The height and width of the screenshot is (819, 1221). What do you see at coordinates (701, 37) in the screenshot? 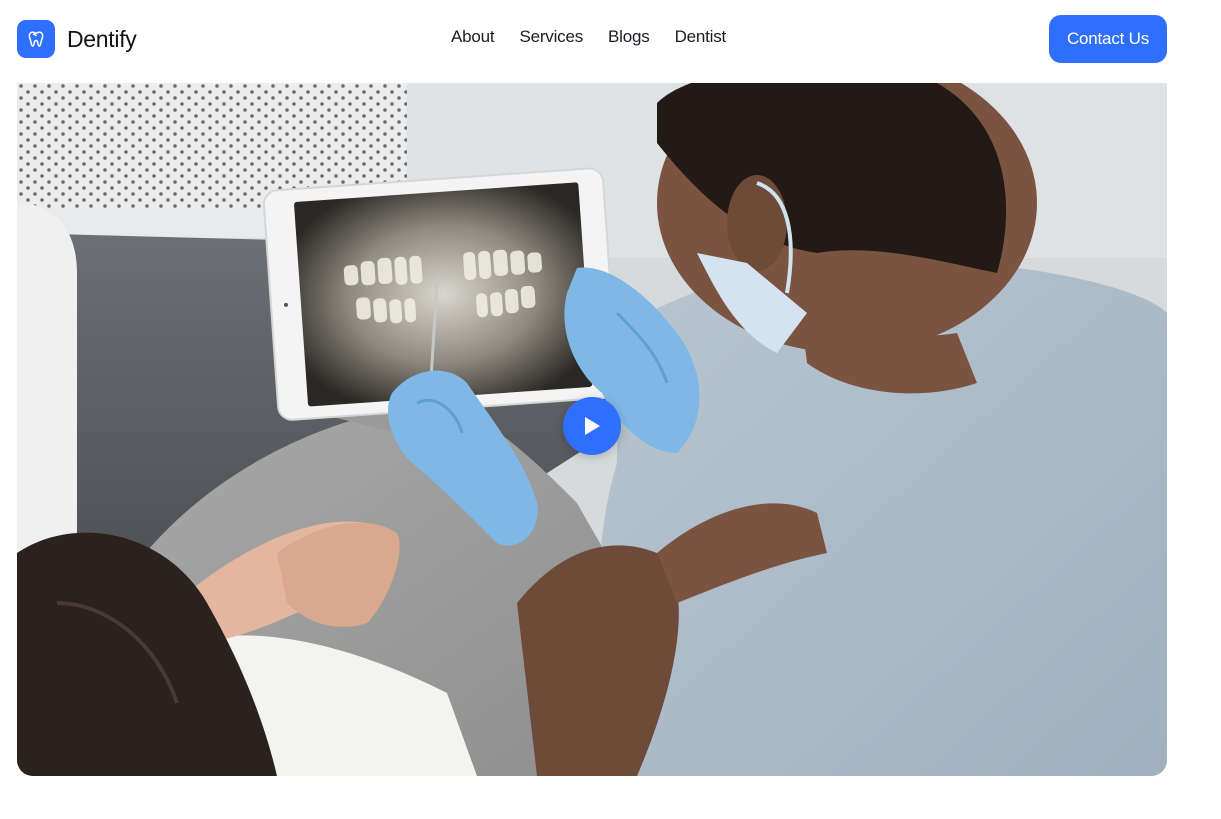
I see `nav-link-dentist: Dentist` at bounding box center [701, 37].